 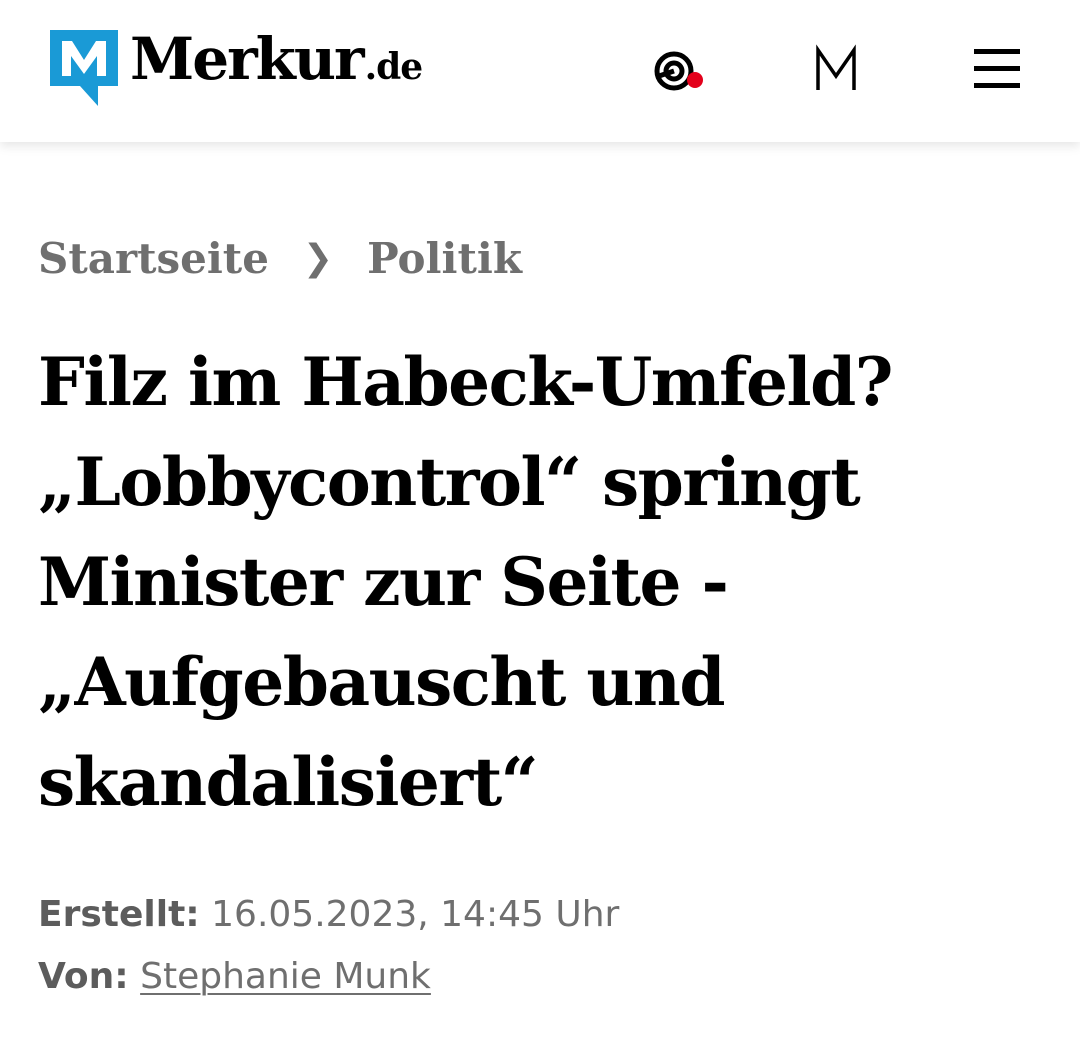 I want to click on created-timestamp: 16.05.2023, 14:45 Uhr, so click(x=415, y=914).